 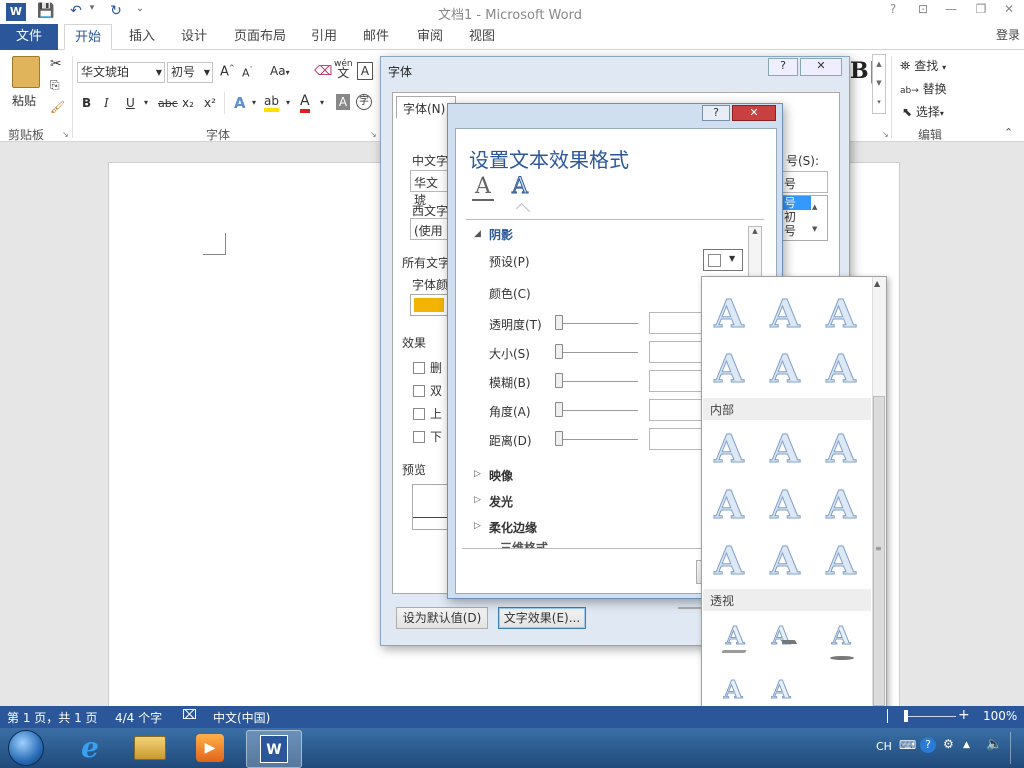 I want to click on angle-slider, so click(x=599, y=410).